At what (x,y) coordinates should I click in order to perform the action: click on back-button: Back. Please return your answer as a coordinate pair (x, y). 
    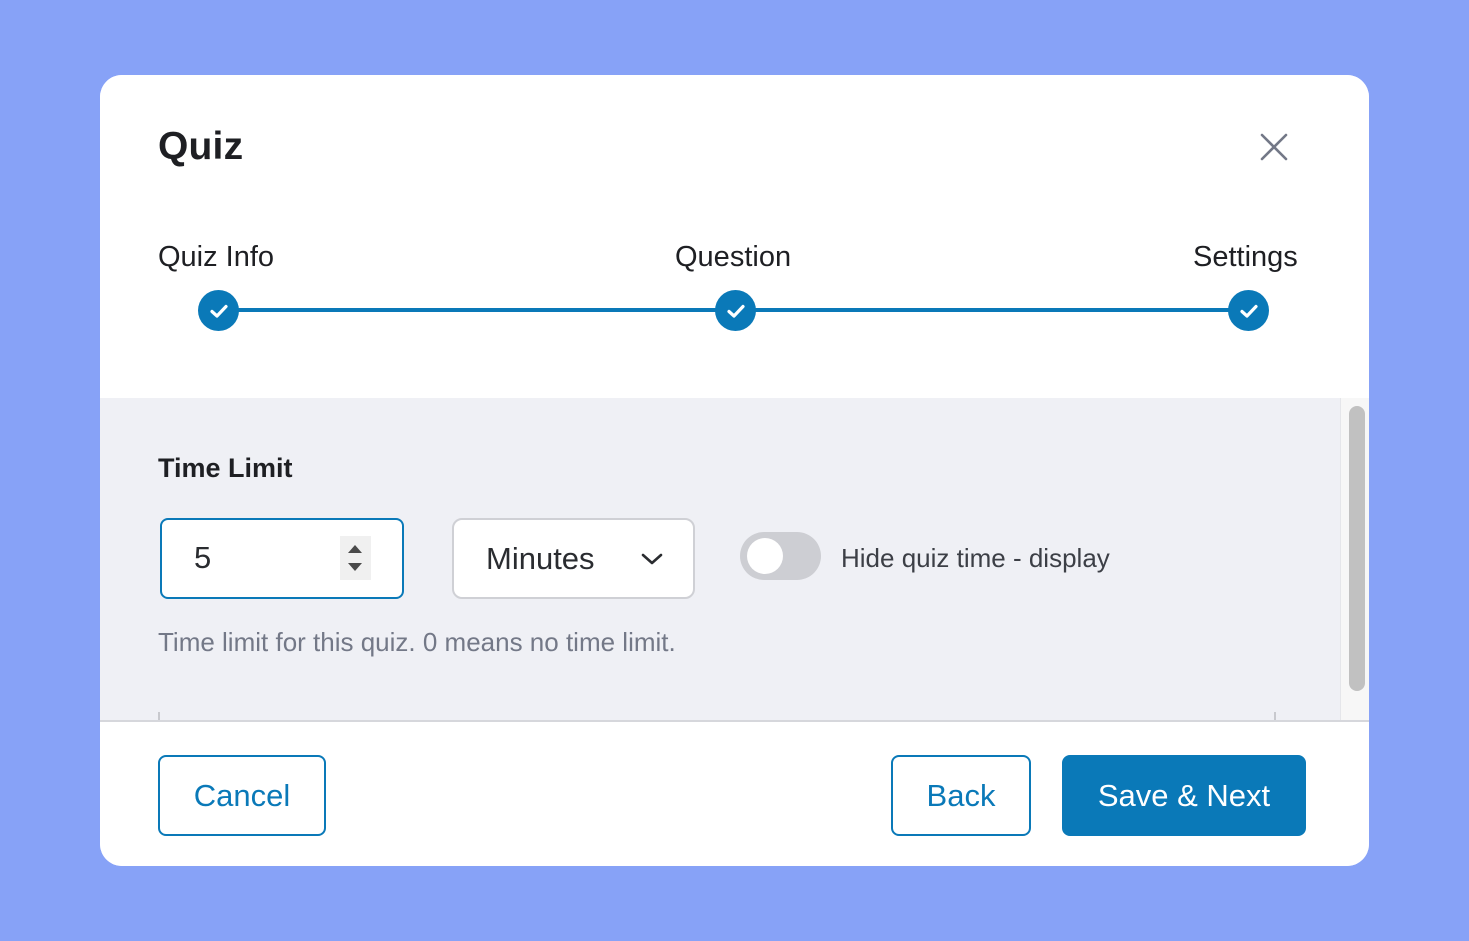
    Looking at the image, I should click on (961, 795).